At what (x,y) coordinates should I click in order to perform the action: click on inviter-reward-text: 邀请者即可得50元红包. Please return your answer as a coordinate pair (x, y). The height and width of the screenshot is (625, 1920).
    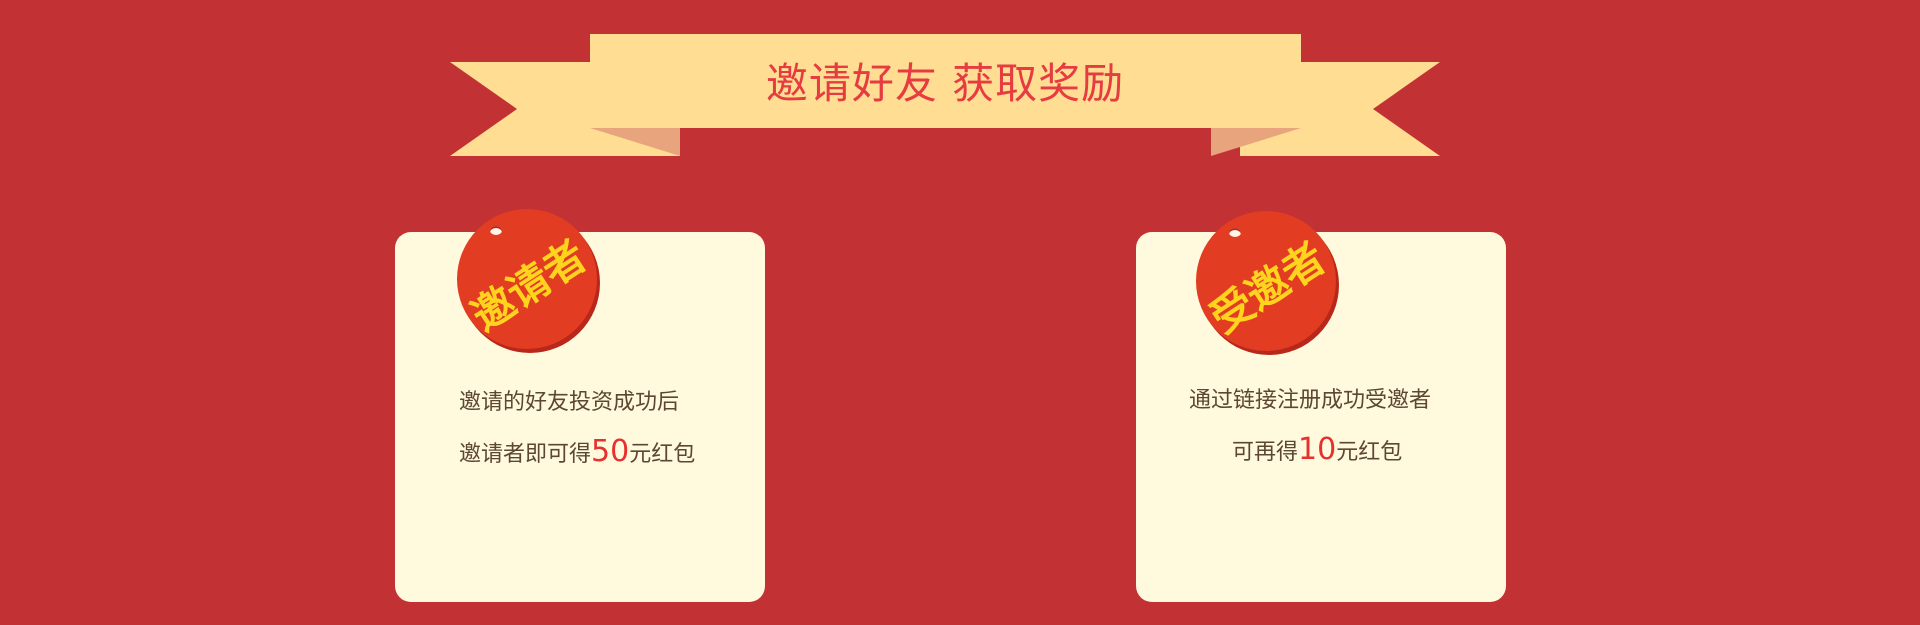
    Looking at the image, I should click on (577, 453).